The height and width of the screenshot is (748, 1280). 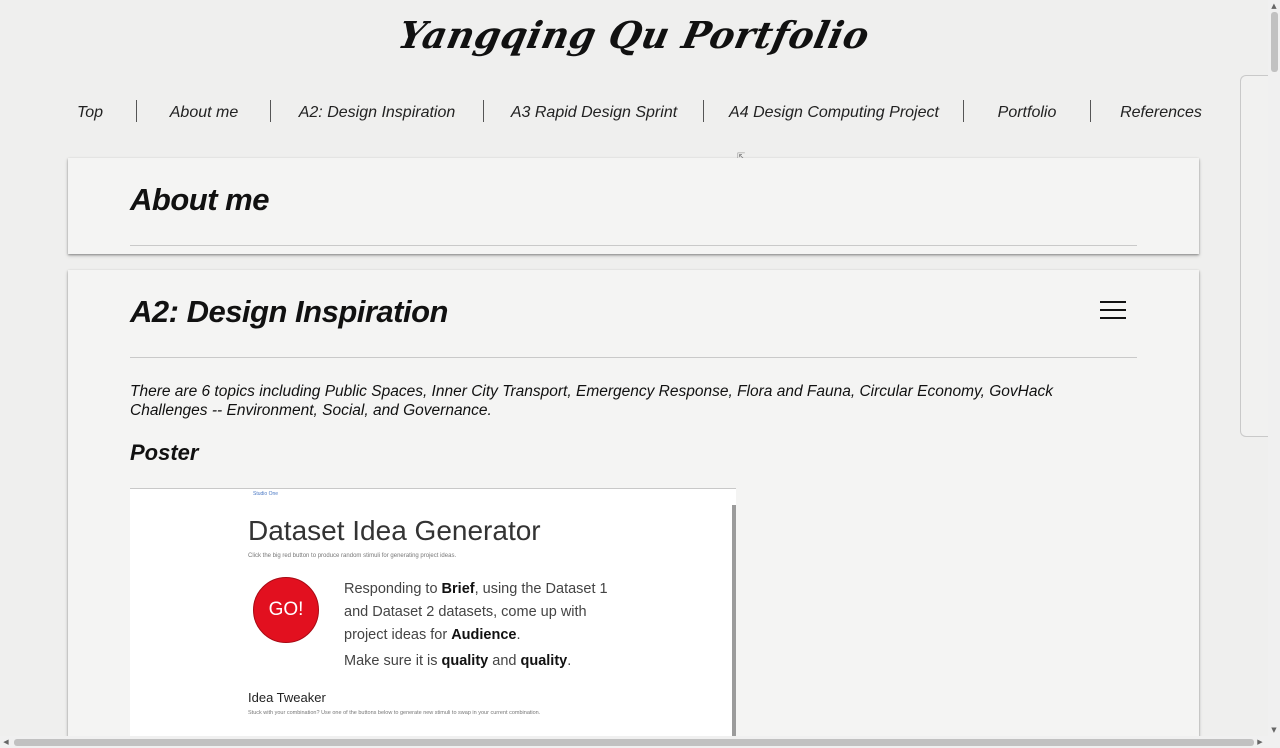 I want to click on nav-item-a4-design-computing-project: A4 Design Computing Project, so click(x=834, y=113).